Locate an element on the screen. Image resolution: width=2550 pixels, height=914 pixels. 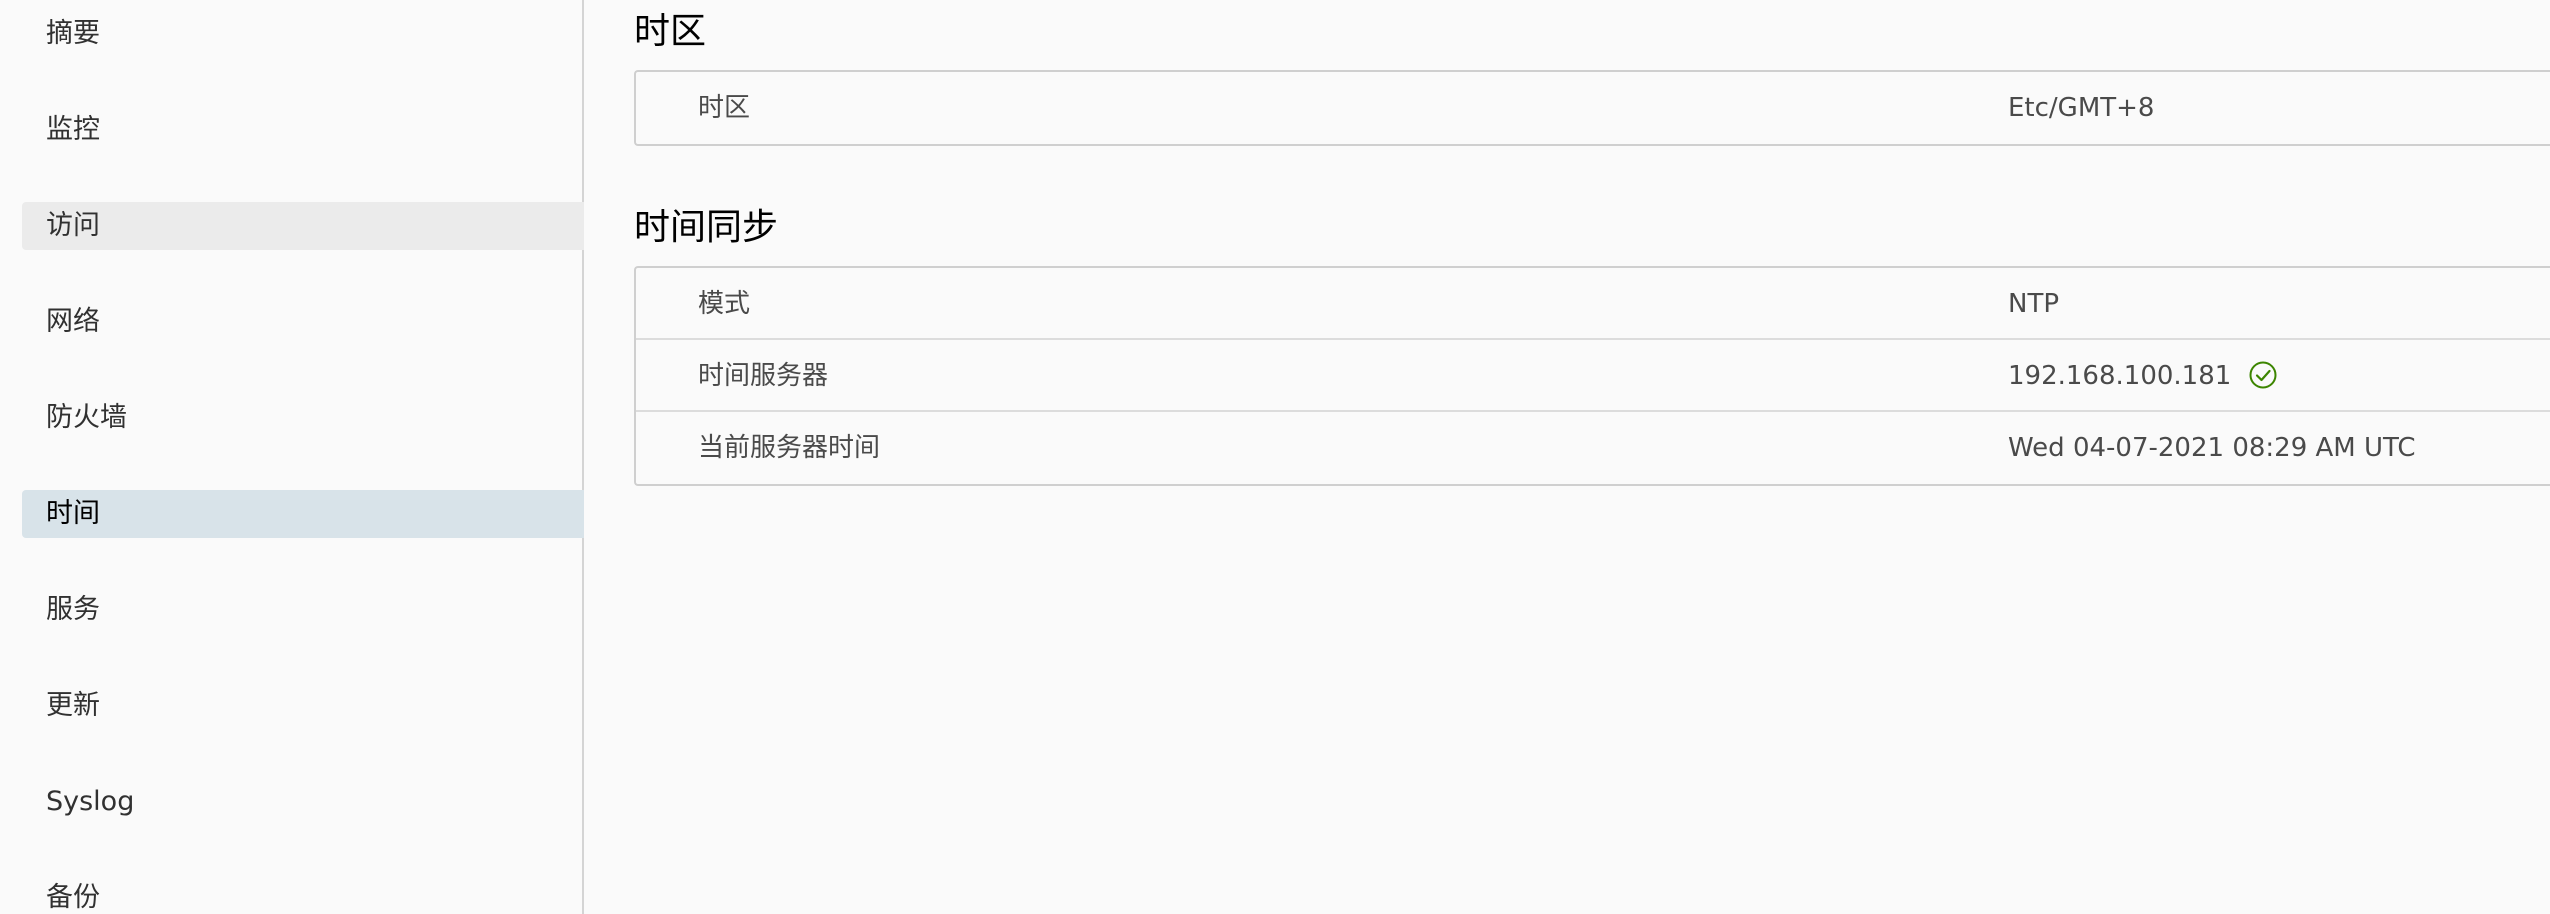
time-server-value-wrap: 192.168.100.181 is located at coordinates (2143, 376).